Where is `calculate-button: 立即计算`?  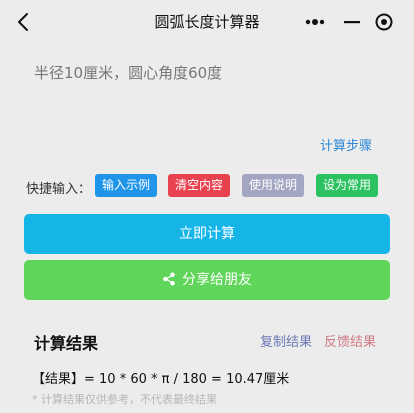
calculate-button: 立即计算 is located at coordinates (207, 234).